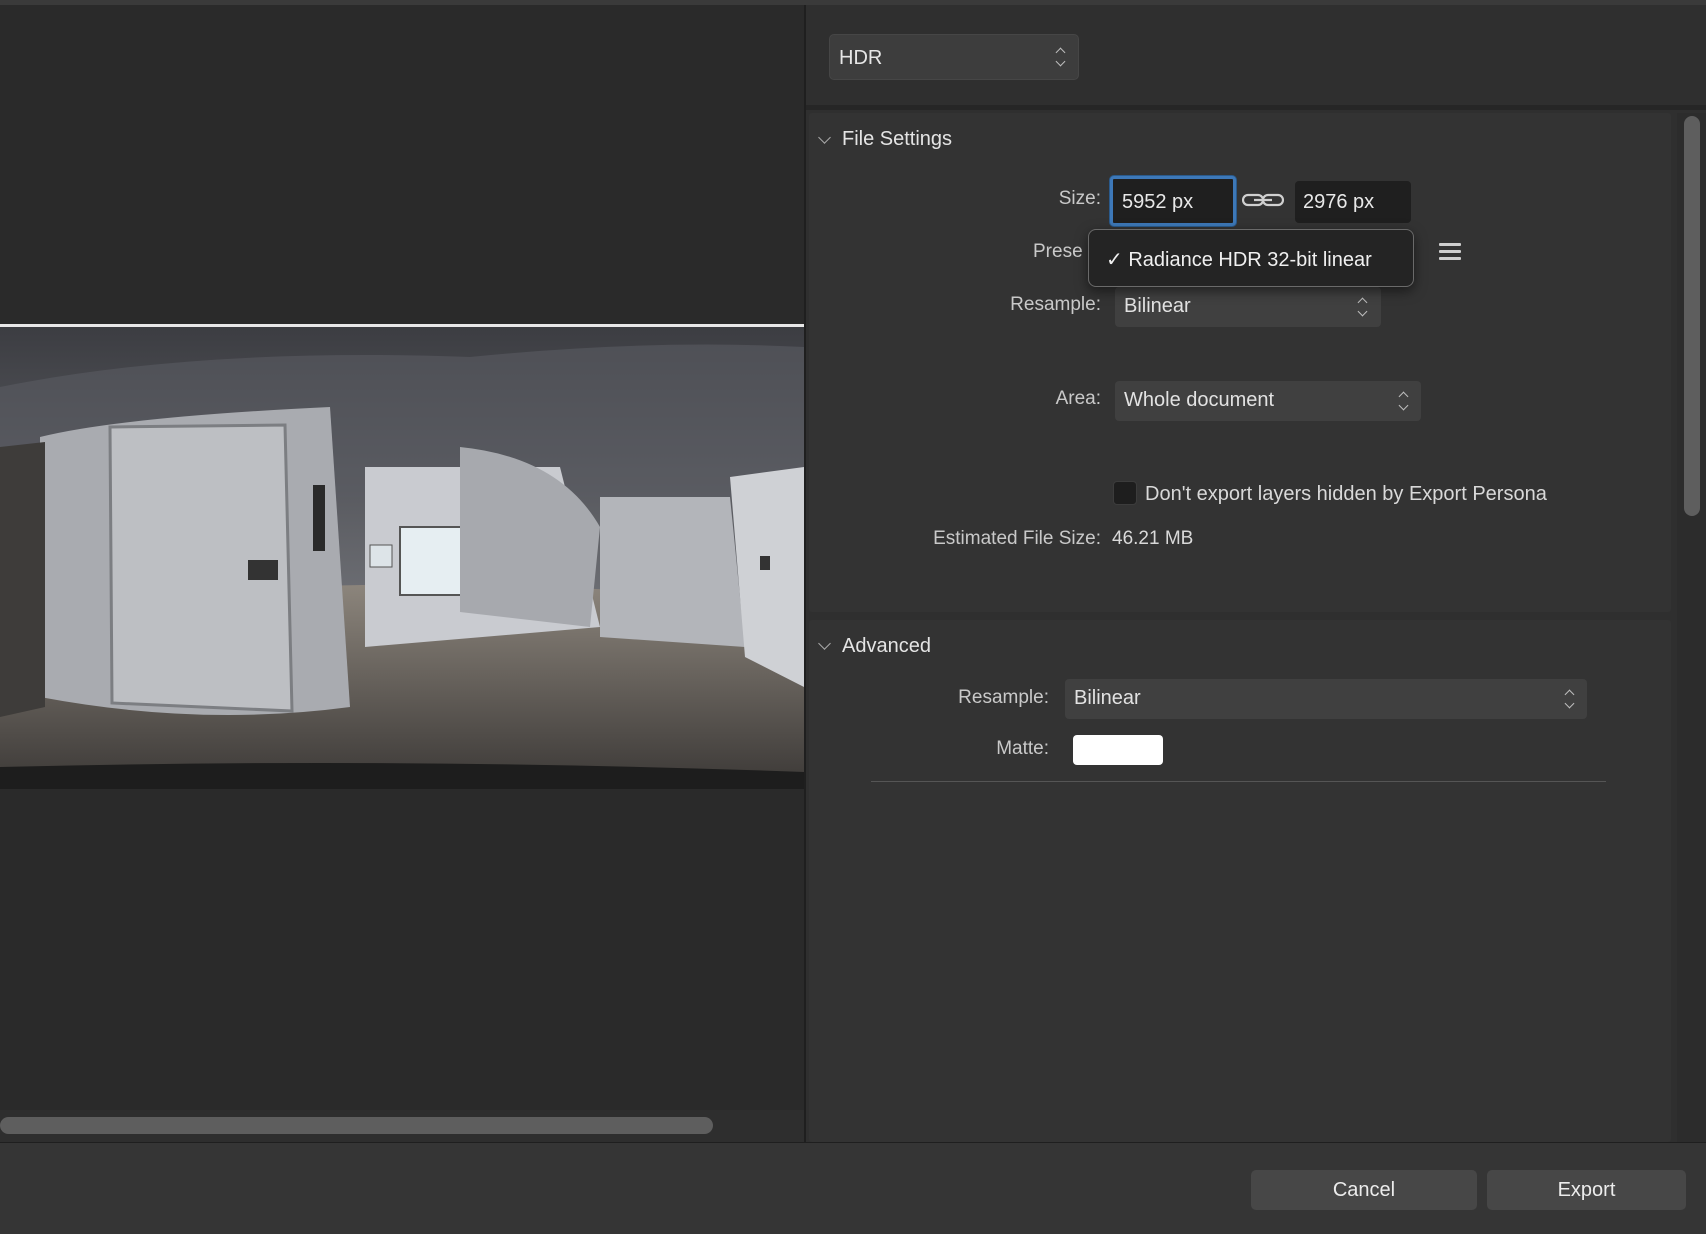  Describe the element at coordinates (356, 1125) in the screenshot. I see `preview-horizontal-scroll-thumb` at that location.